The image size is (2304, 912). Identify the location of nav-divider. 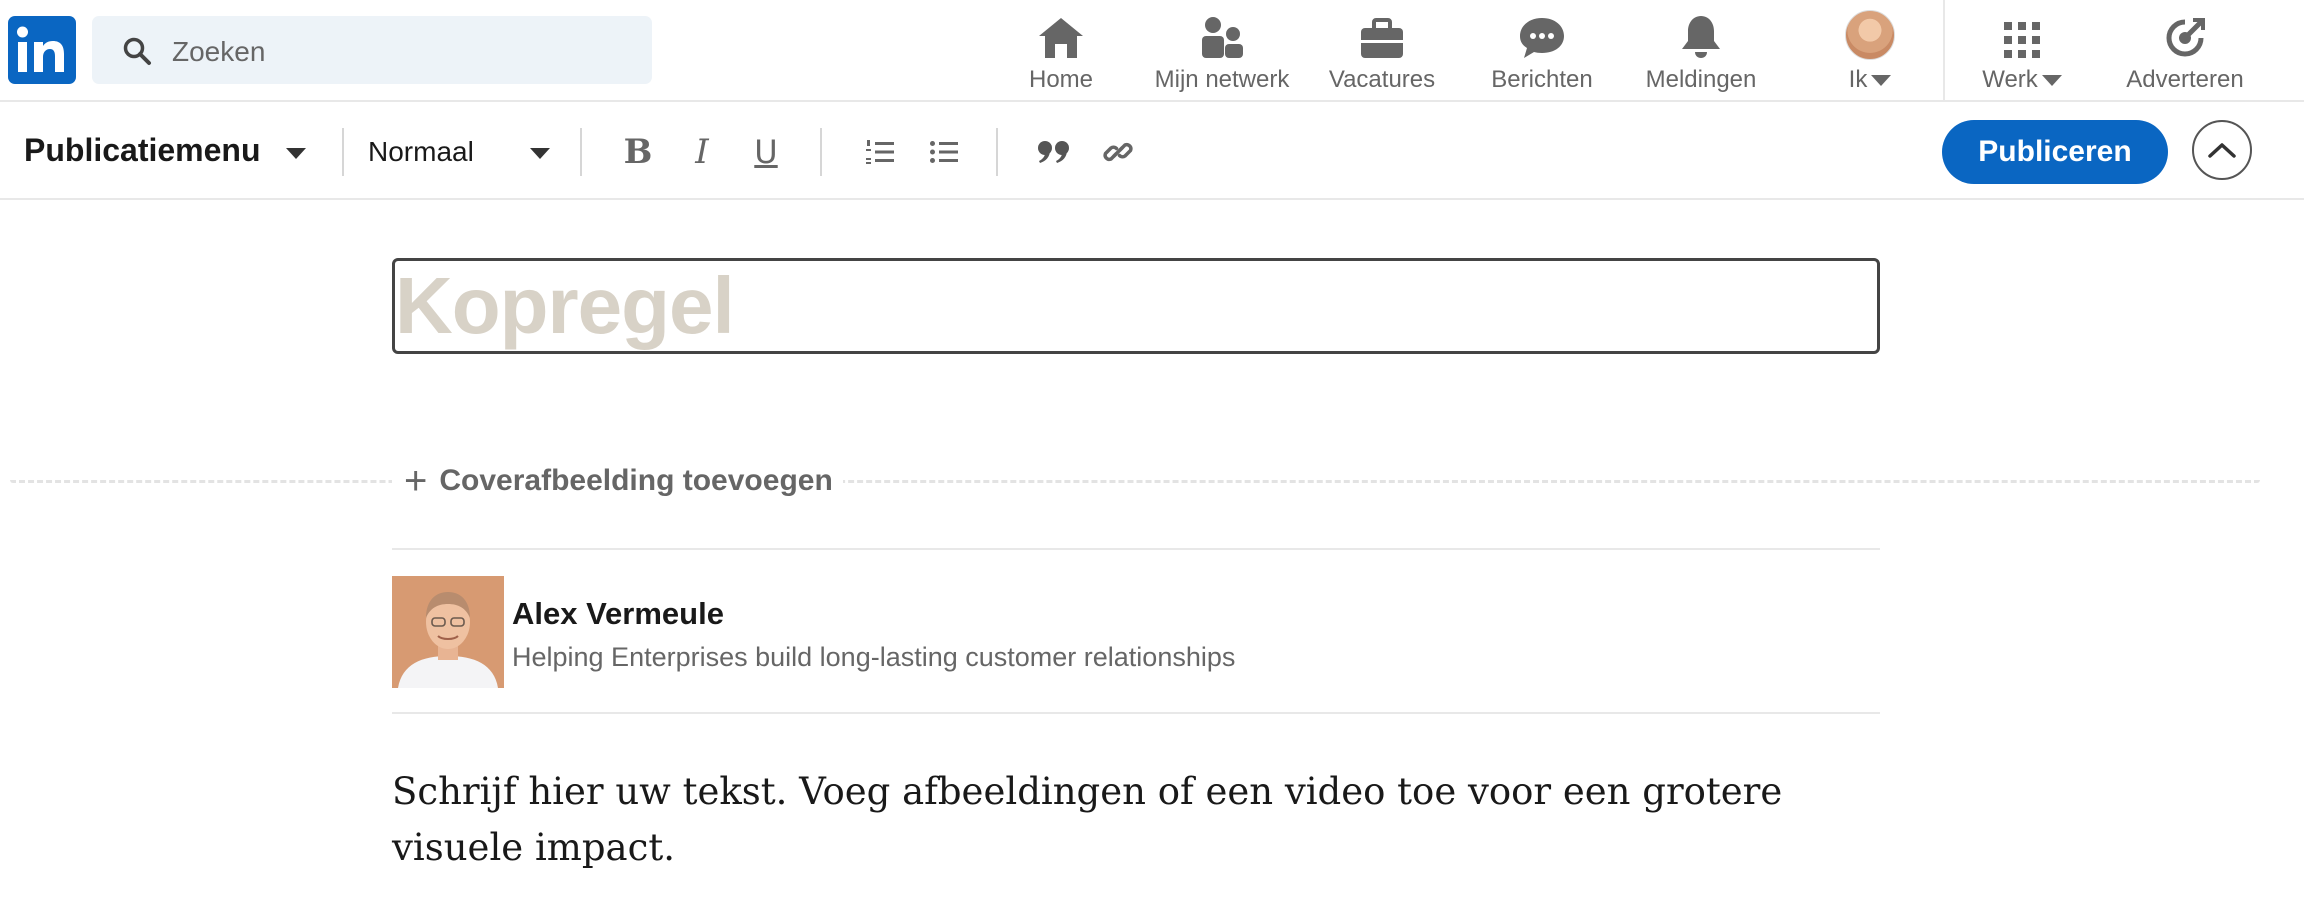
(1944, 50).